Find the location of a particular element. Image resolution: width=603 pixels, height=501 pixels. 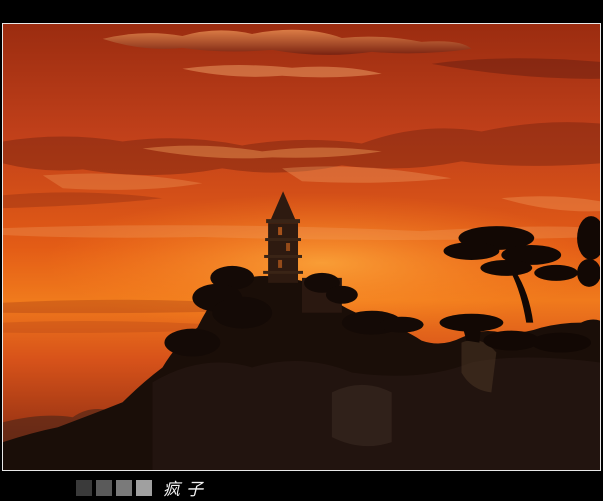

photographer-signature: 疯子 is located at coordinates (186, 490).